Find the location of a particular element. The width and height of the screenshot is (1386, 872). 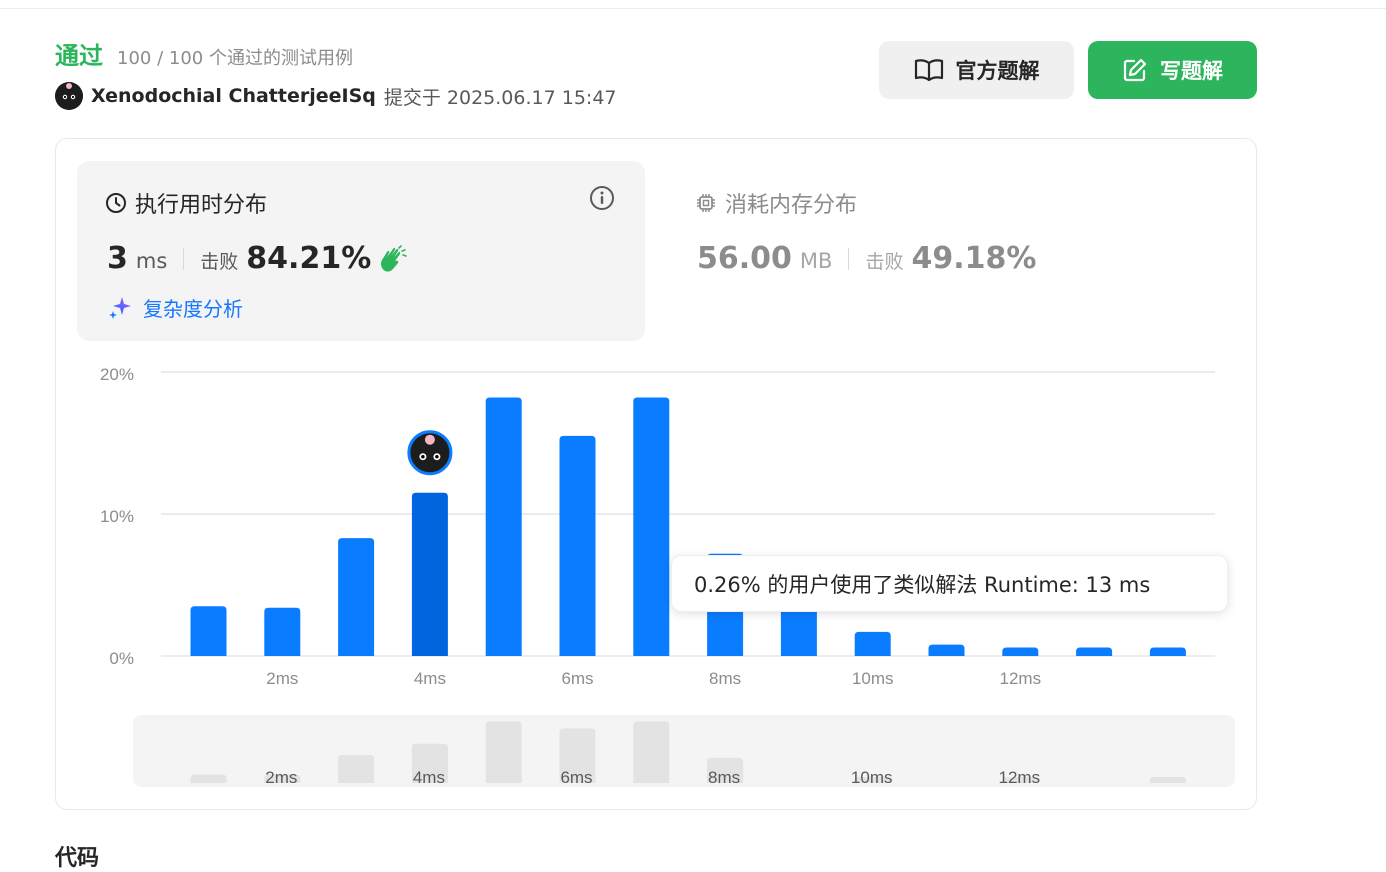

y-tick-label: 20% is located at coordinates (117, 374).